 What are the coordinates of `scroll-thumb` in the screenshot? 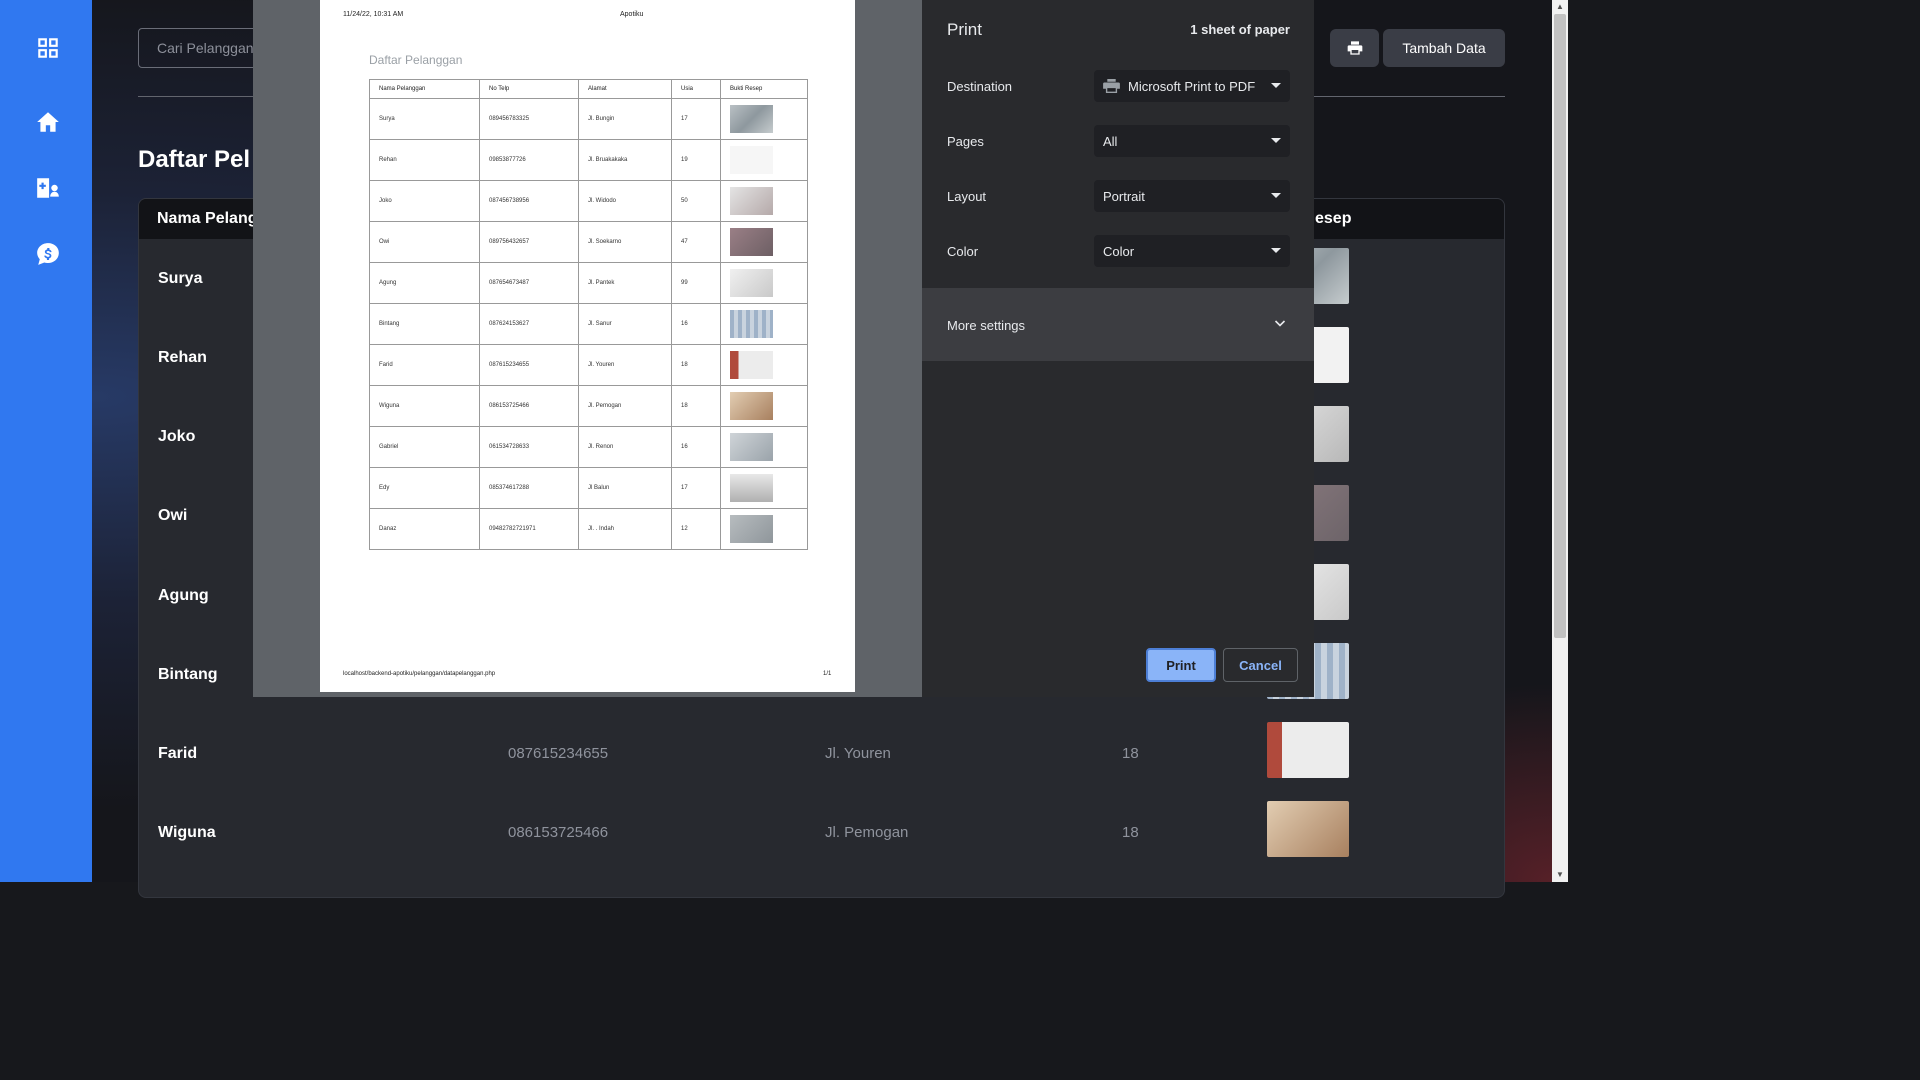 It's located at (1560, 326).